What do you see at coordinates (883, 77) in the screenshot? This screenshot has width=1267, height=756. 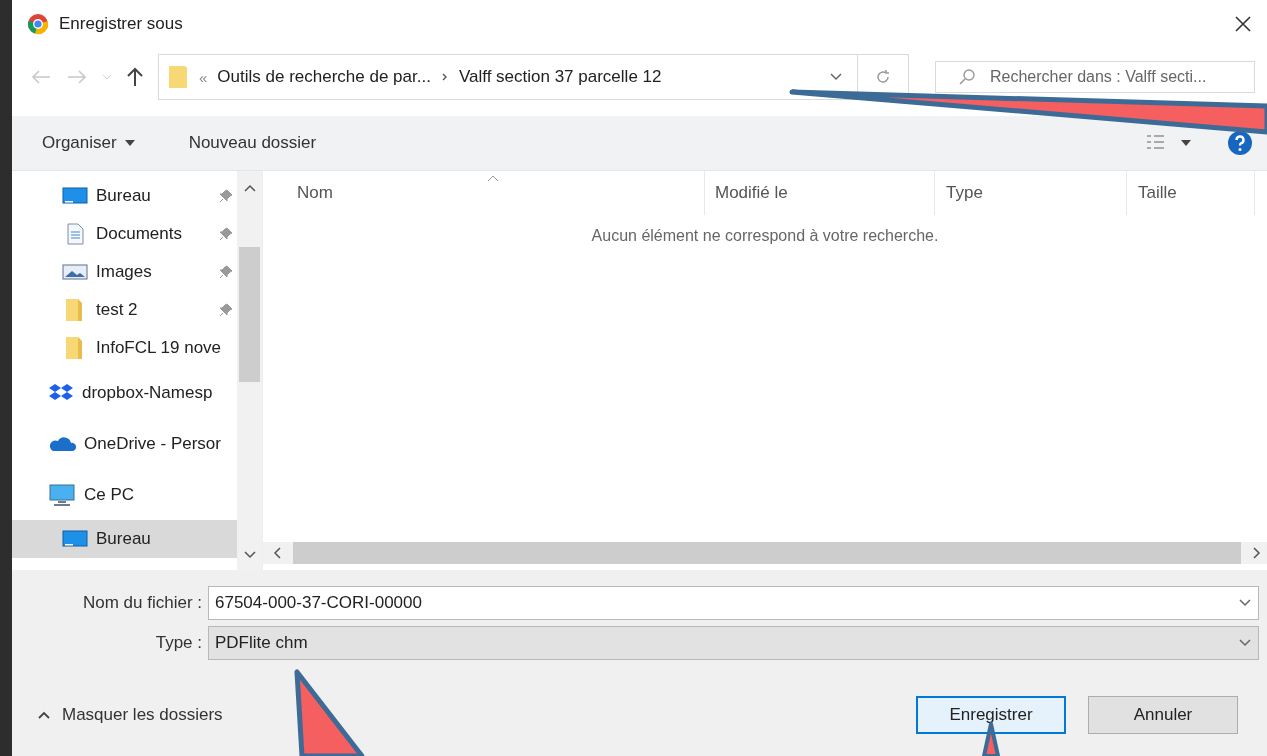 I see `refresh-icon` at bounding box center [883, 77].